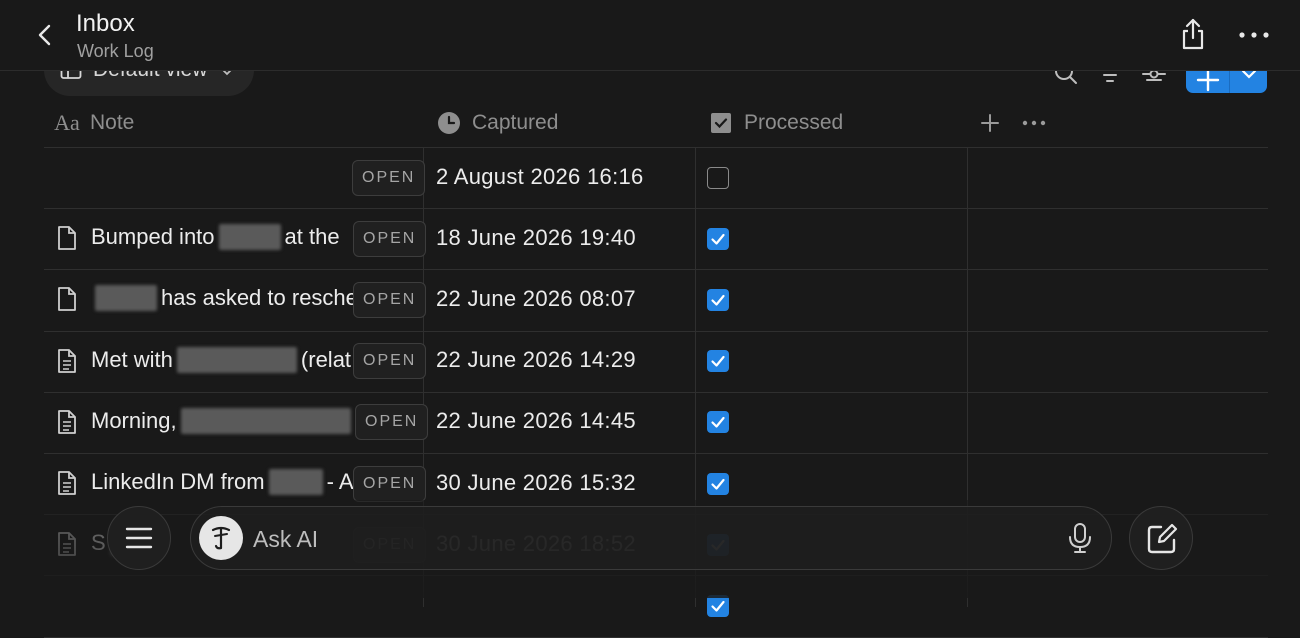  I want to click on page-subtitle: Work Log, so click(115, 51).